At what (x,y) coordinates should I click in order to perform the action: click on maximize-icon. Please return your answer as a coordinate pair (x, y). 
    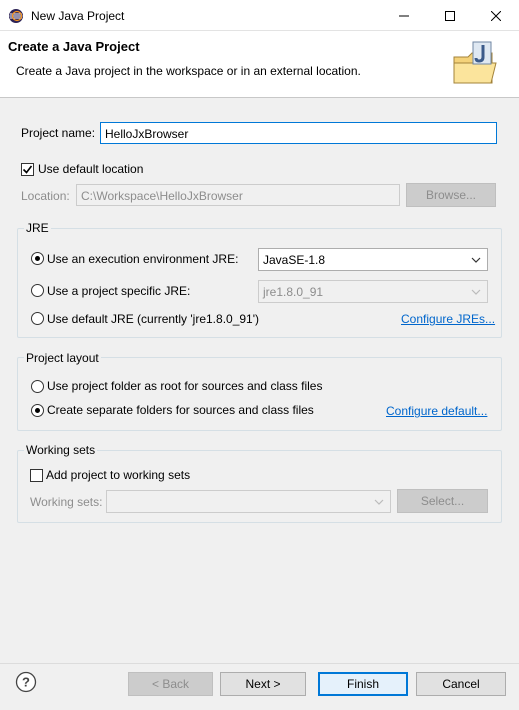
    Looking at the image, I should click on (450, 15).